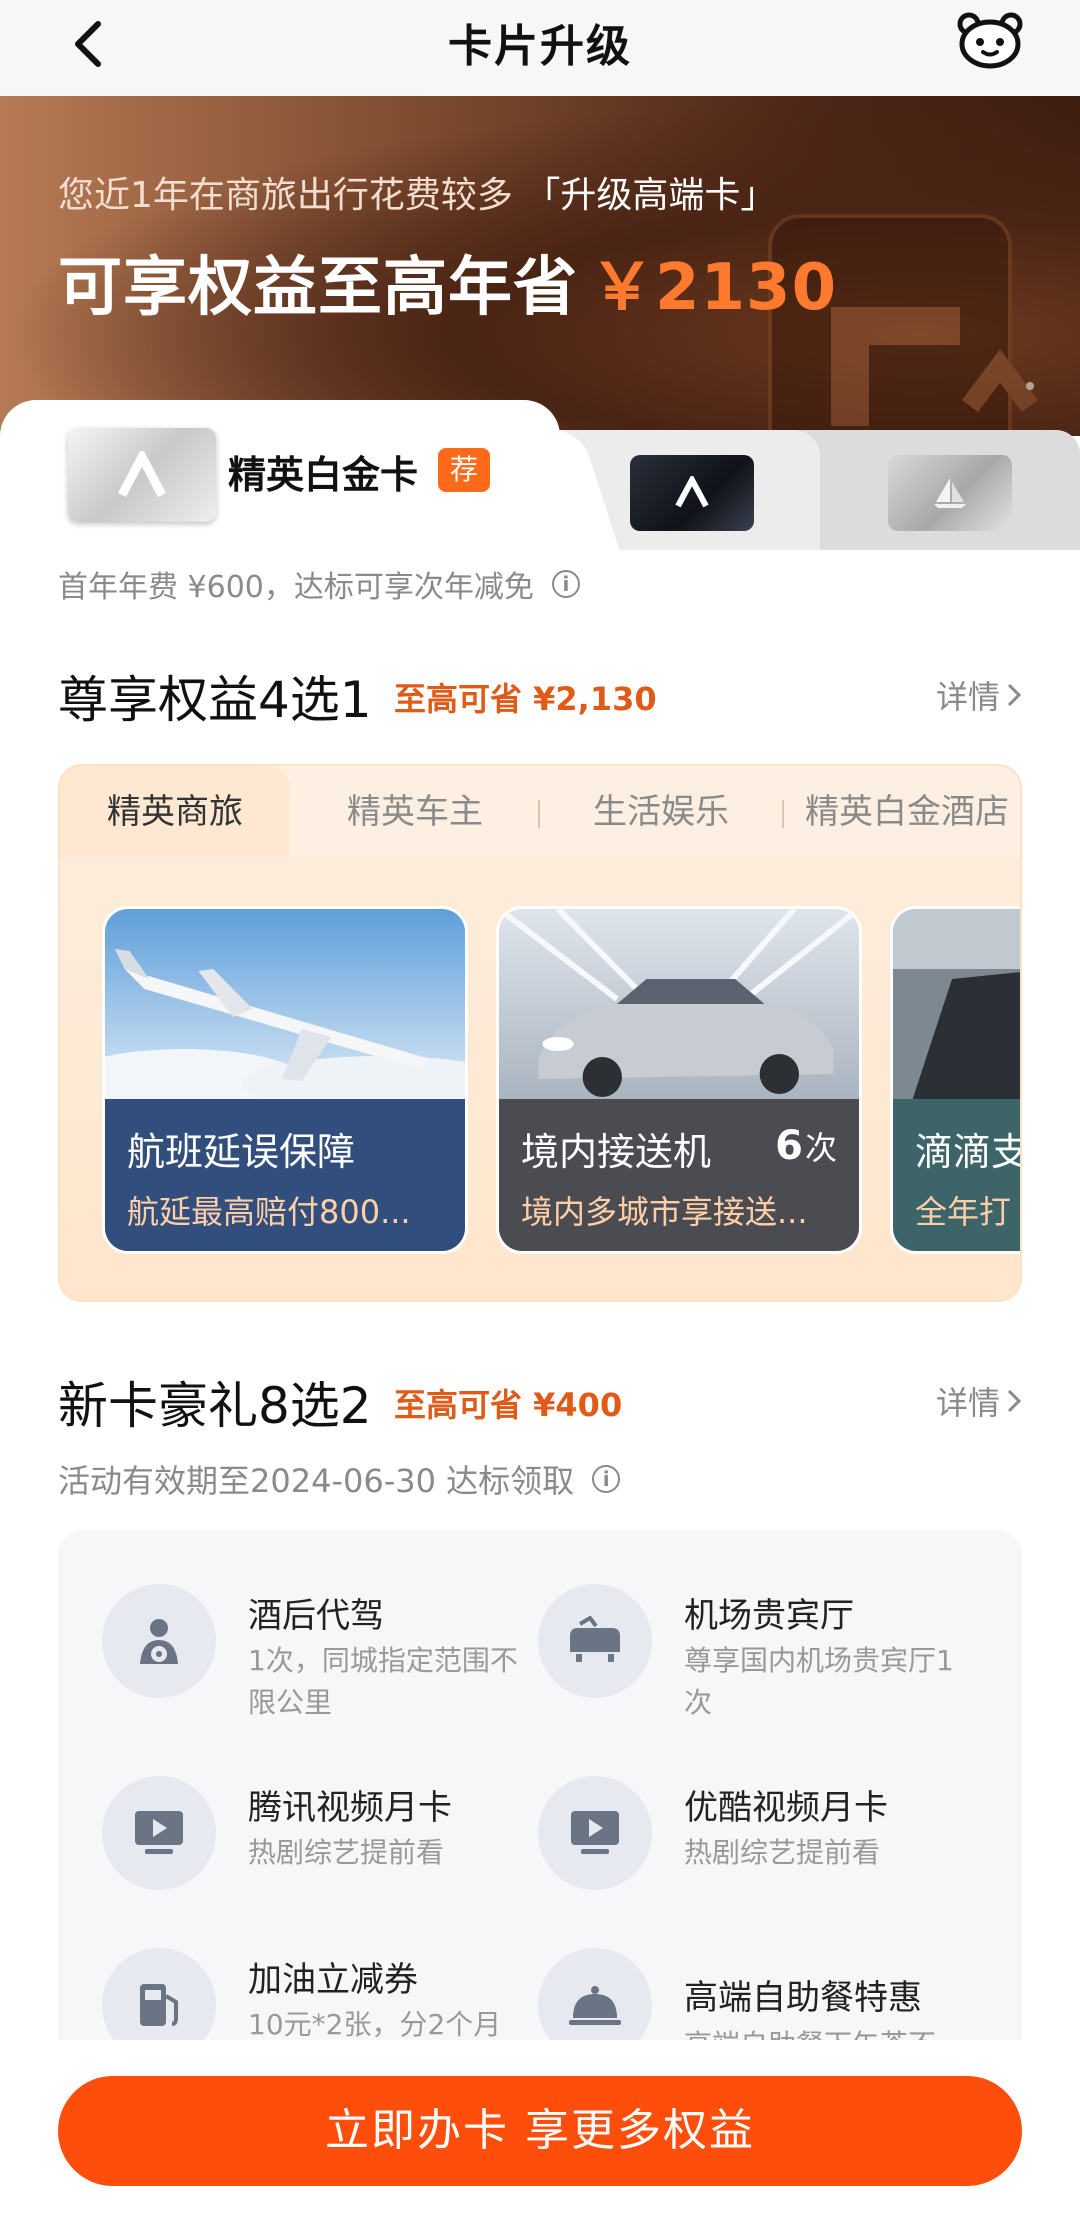 Image resolution: width=1080 pixels, height=2218 pixels. I want to click on customer-service-button, so click(990, 41).